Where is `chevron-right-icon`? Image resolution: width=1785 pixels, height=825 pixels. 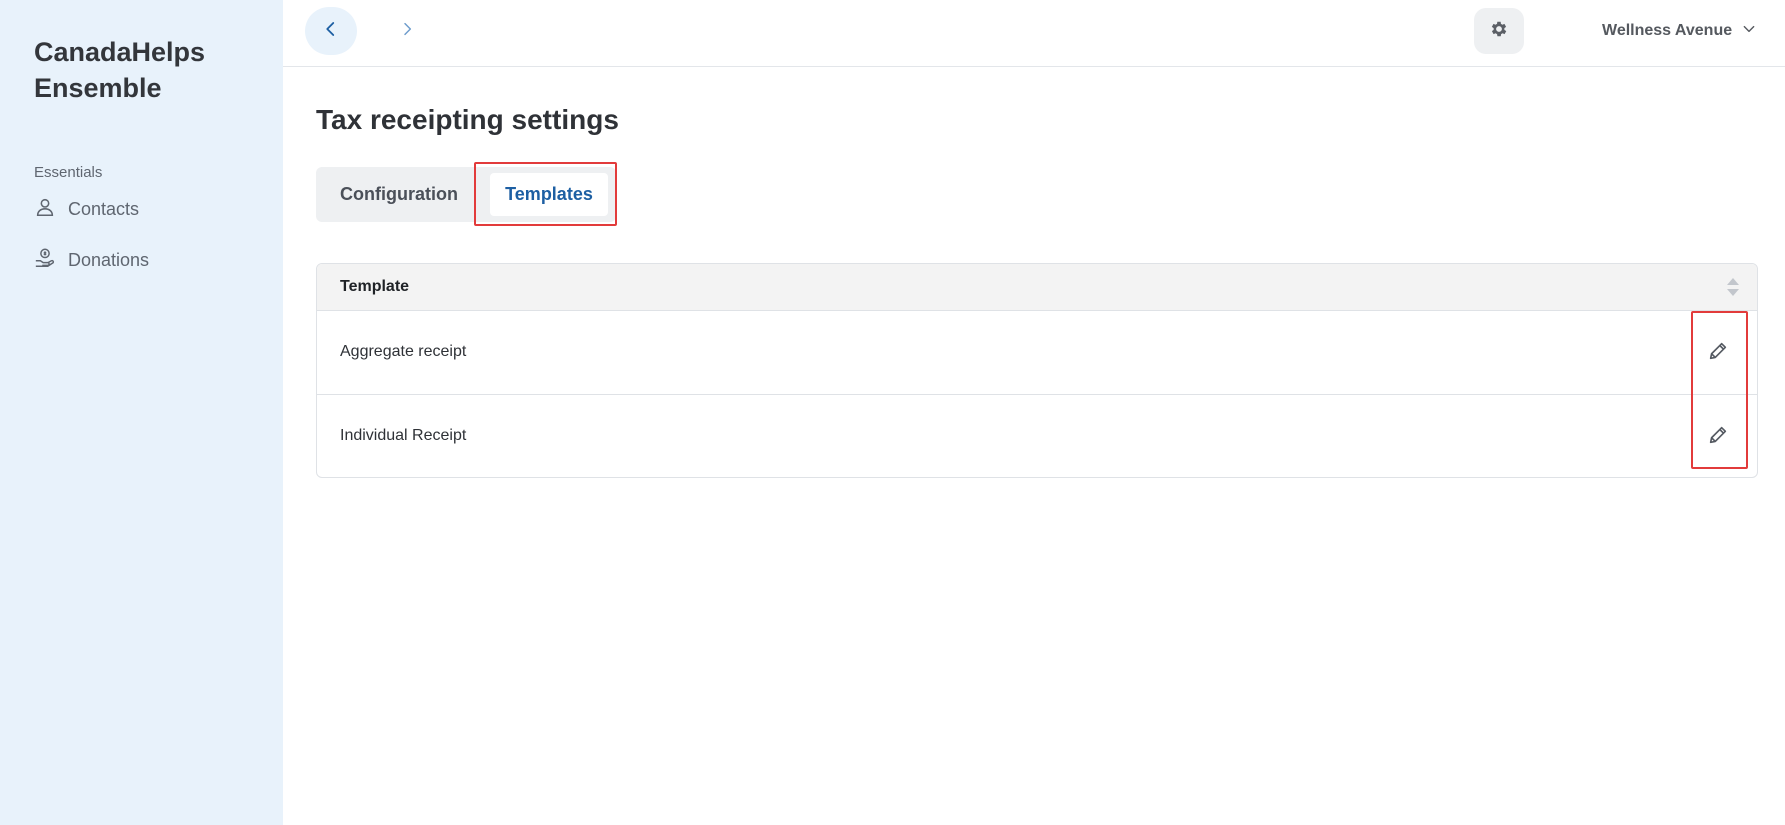
chevron-right-icon is located at coordinates (407, 31).